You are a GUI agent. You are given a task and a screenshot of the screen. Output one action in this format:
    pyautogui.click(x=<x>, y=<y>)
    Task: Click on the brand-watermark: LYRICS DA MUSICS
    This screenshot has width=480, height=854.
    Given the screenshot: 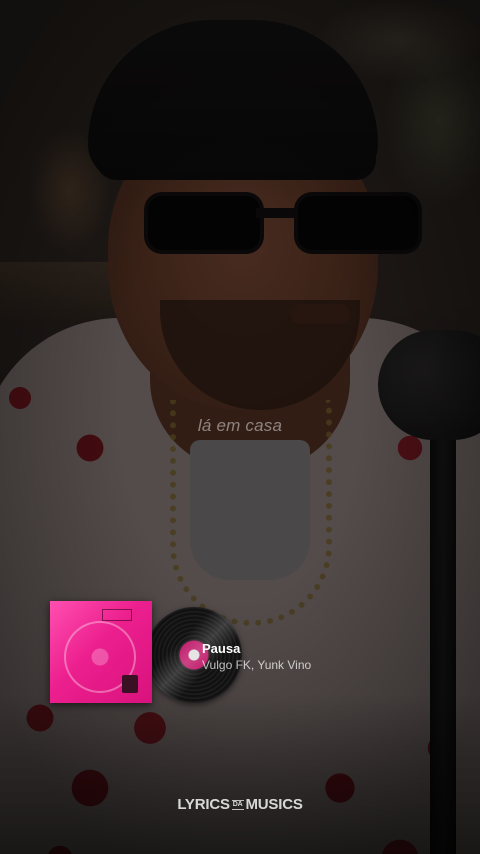 What is the action you would take?
    pyautogui.click(x=240, y=804)
    